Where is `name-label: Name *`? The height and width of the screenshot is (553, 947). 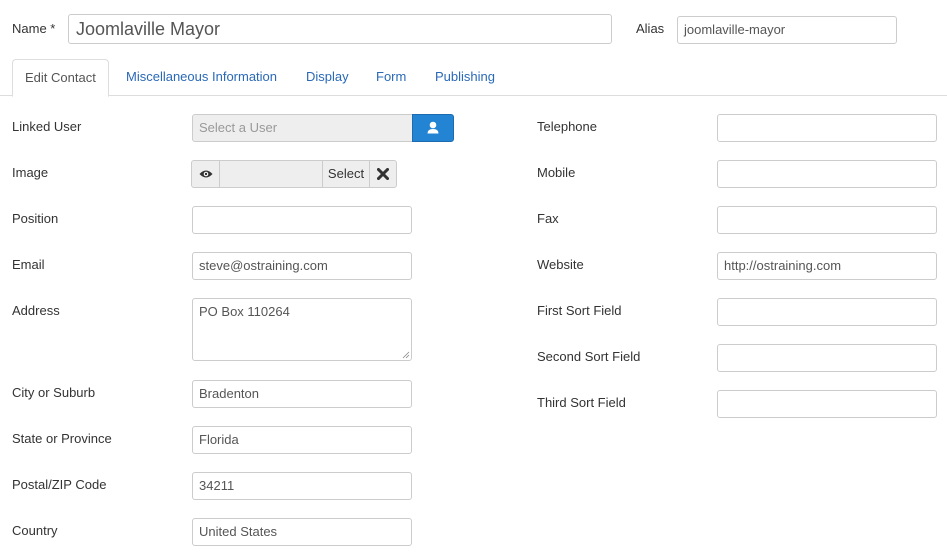
name-label: Name * is located at coordinates (34, 28).